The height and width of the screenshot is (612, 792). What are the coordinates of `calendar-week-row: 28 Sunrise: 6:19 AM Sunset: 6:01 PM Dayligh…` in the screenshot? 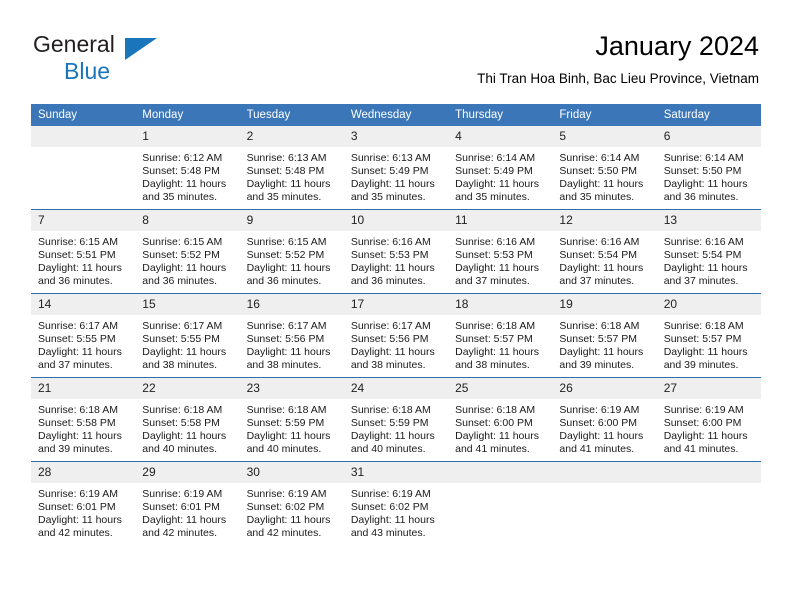 It's located at (396, 503).